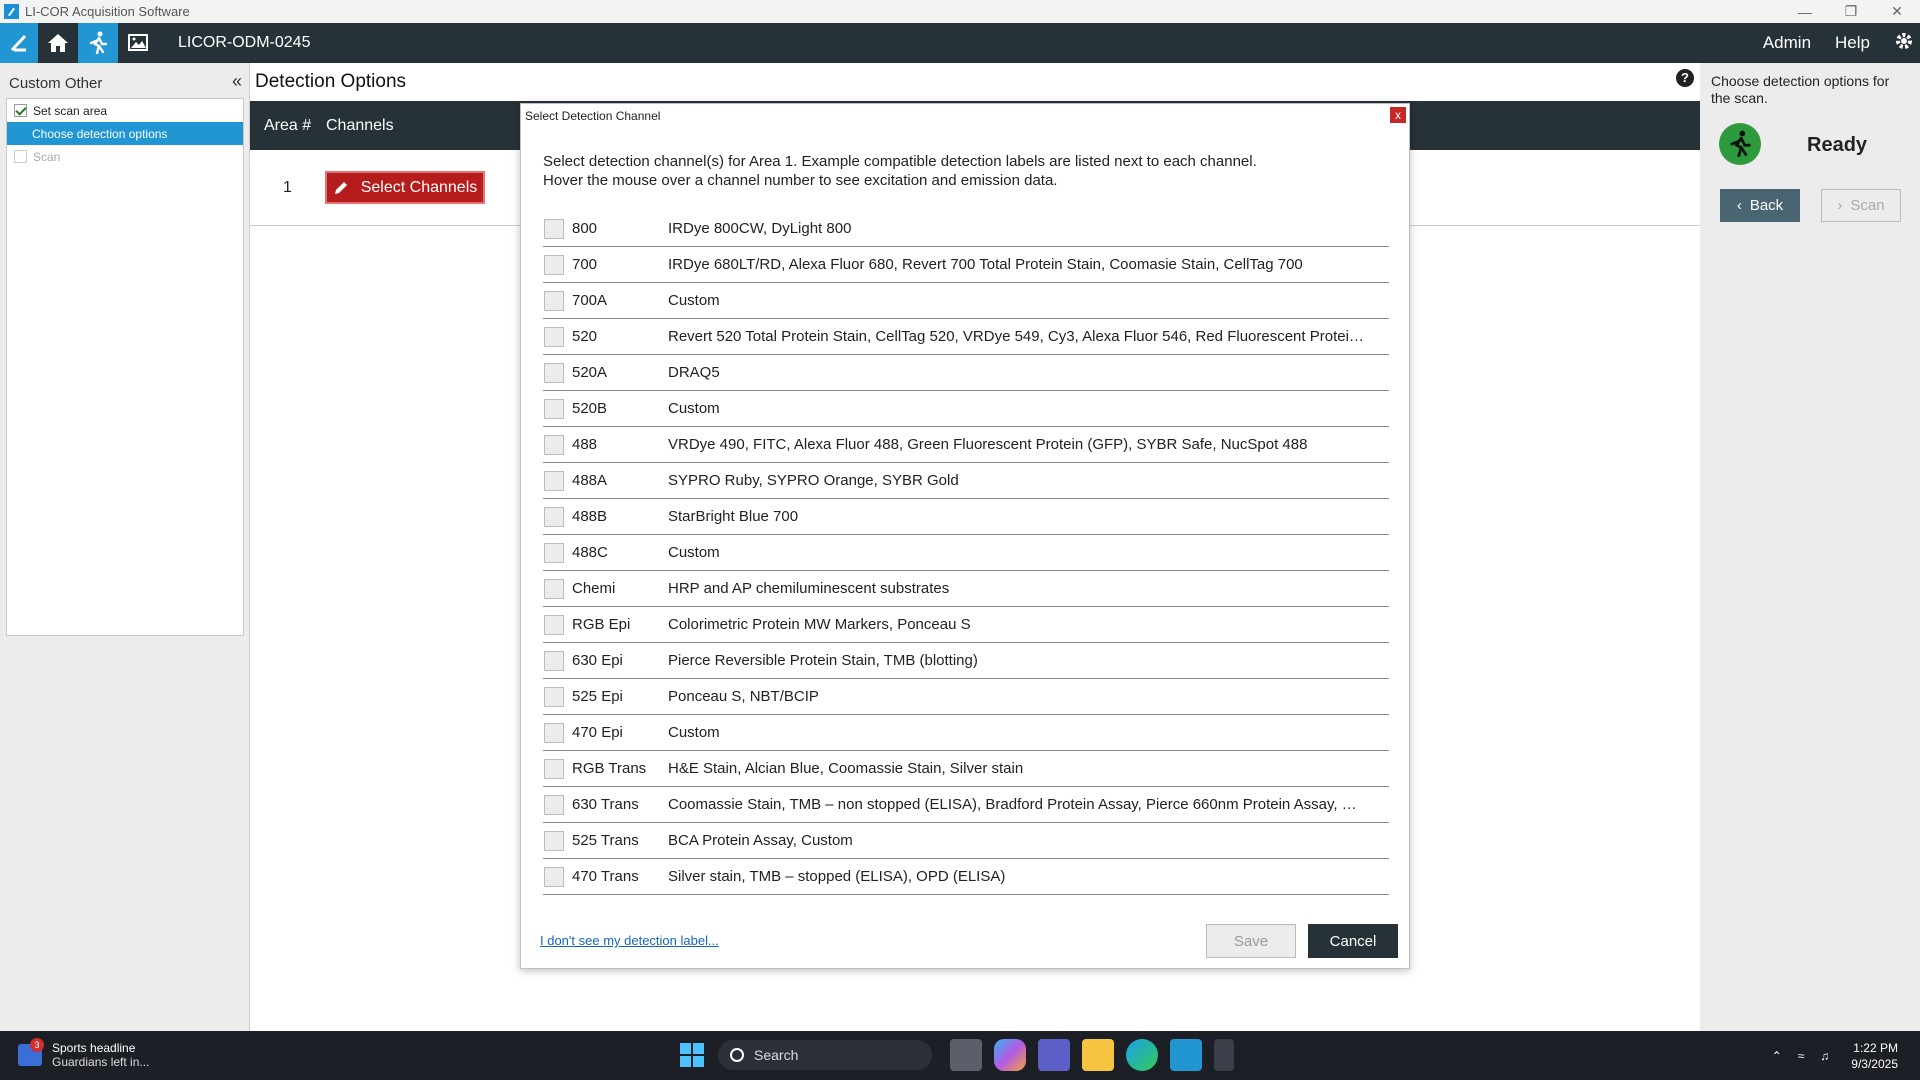 This screenshot has height=1080, width=1920. What do you see at coordinates (98, 43) in the screenshot?
I see `acquire-run-icon` at bounding box center [98, 43].